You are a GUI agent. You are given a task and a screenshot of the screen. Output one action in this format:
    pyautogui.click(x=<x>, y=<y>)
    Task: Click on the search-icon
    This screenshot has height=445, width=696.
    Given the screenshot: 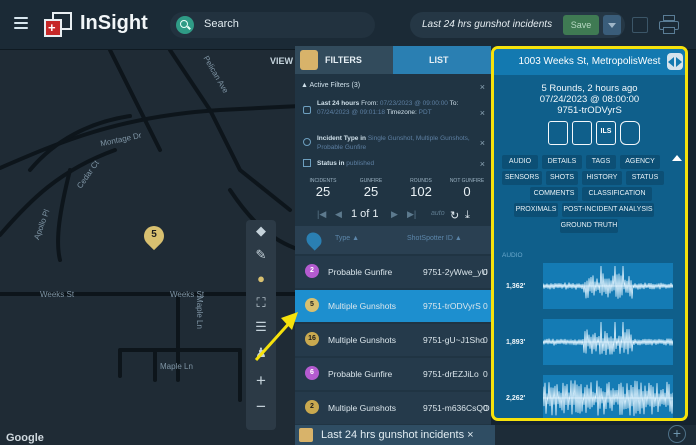 What is the action you would take?
    pyautogui.click(x=185, y=25)
    